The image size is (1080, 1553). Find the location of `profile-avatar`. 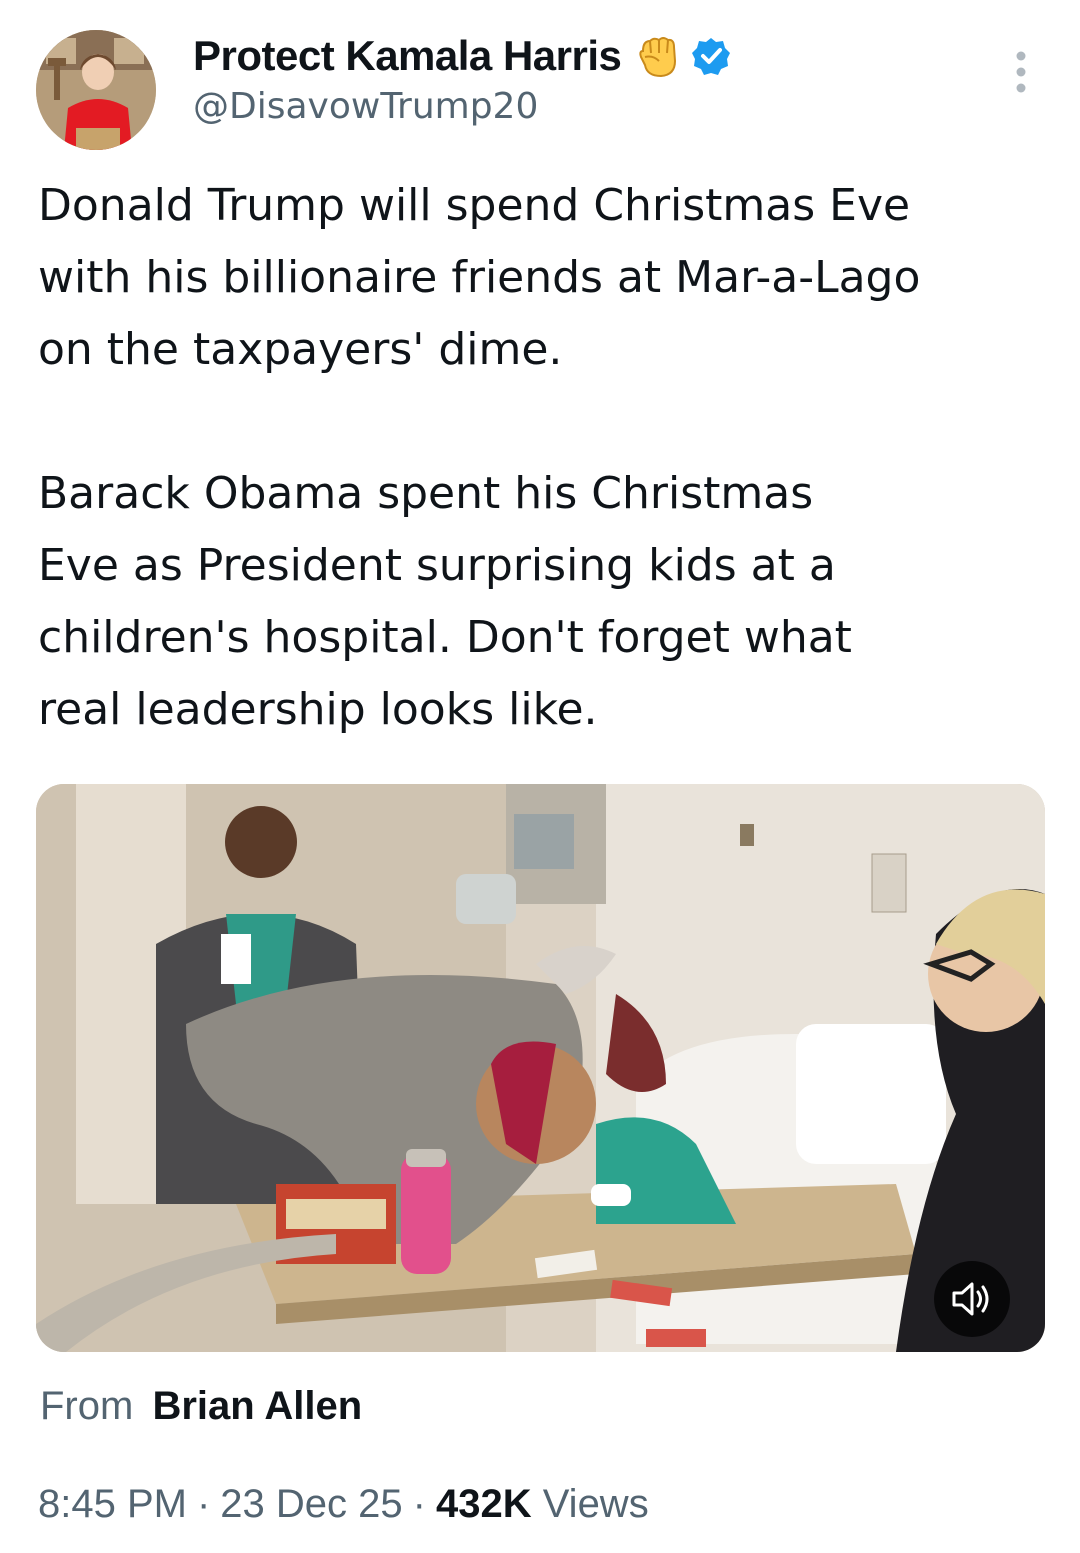

profile-avatar is located at coordinates (96, 90).